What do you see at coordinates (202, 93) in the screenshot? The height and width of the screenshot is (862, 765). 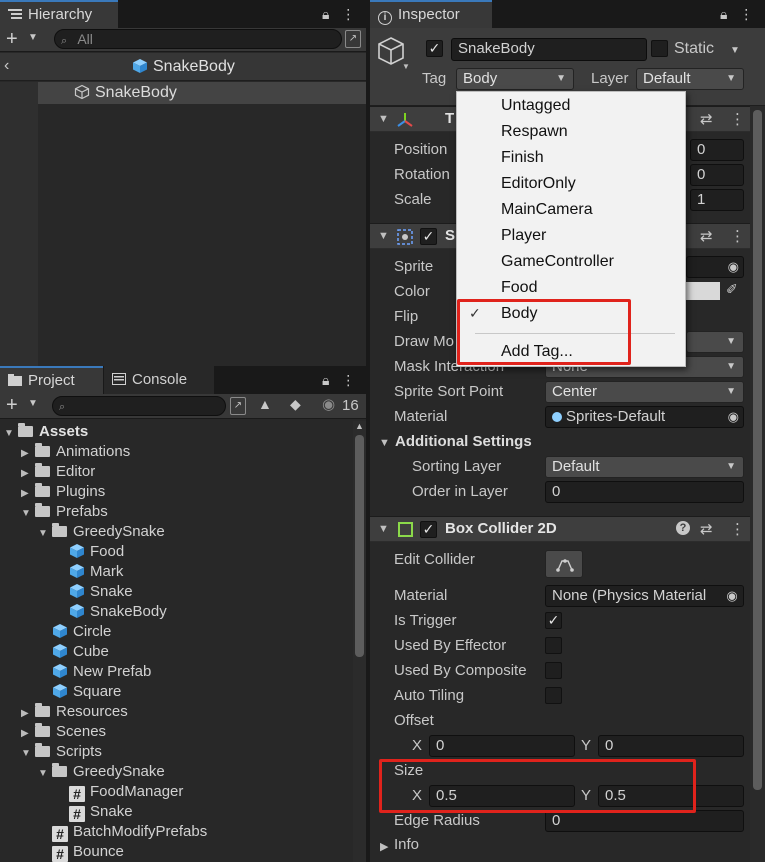 I see `hierarchy-row-snakebody: SnakeBody` at bounding box center [202, 93].